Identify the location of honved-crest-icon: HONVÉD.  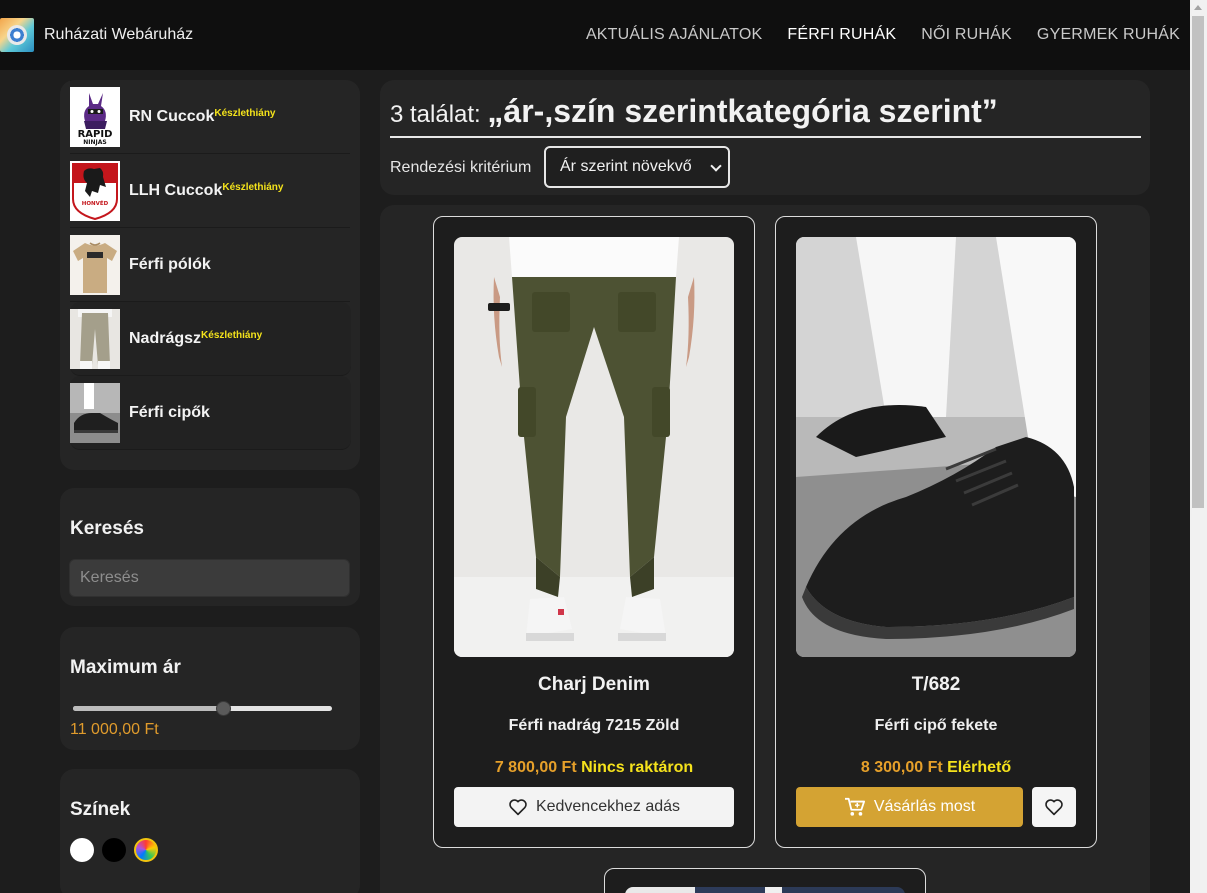
(95, 190).